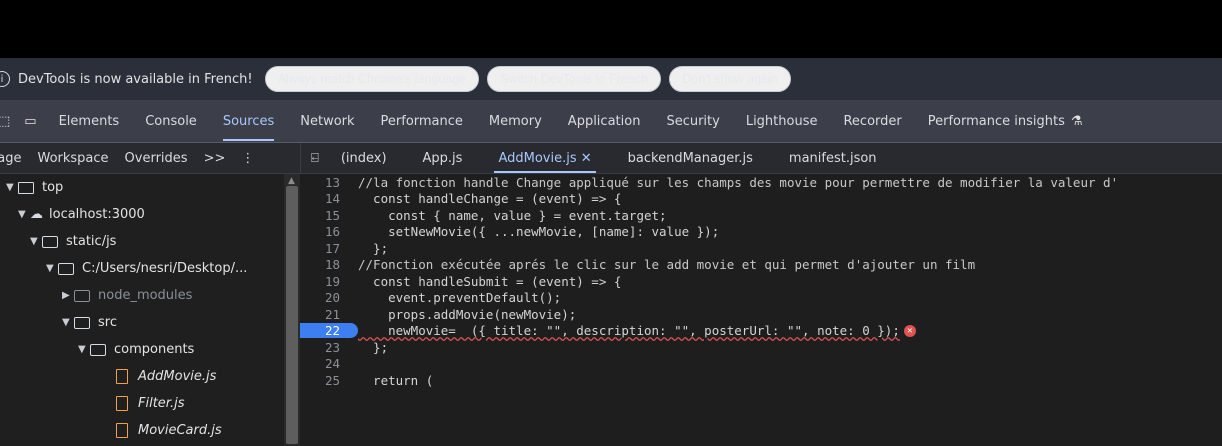  What do you see at coordinates (329, 231) in the screenshot?
I see `line-number: 16` at bounding box center [329, 231].